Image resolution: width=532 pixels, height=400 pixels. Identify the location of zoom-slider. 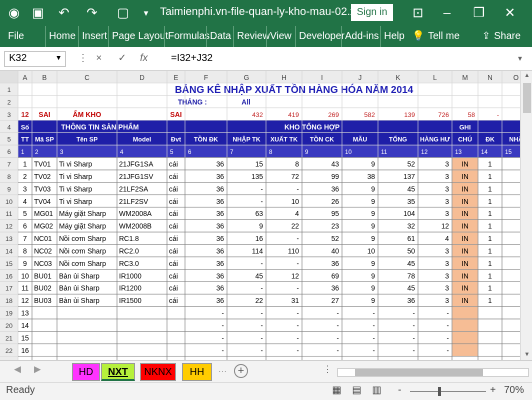
(448, 391).